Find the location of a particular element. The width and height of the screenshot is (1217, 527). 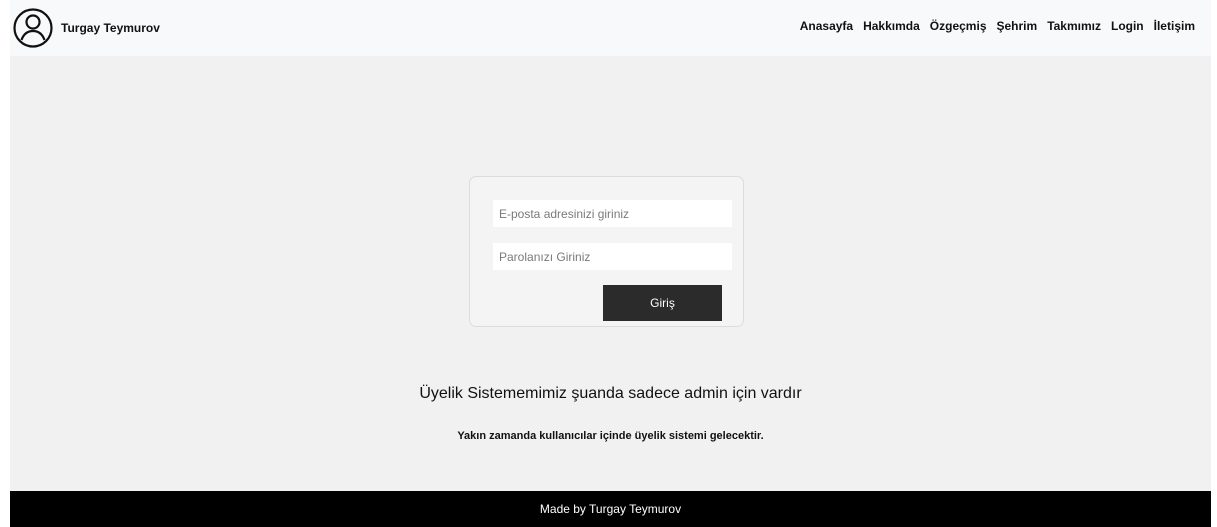

login-card: Giriş is located at coordinates (606, 251).